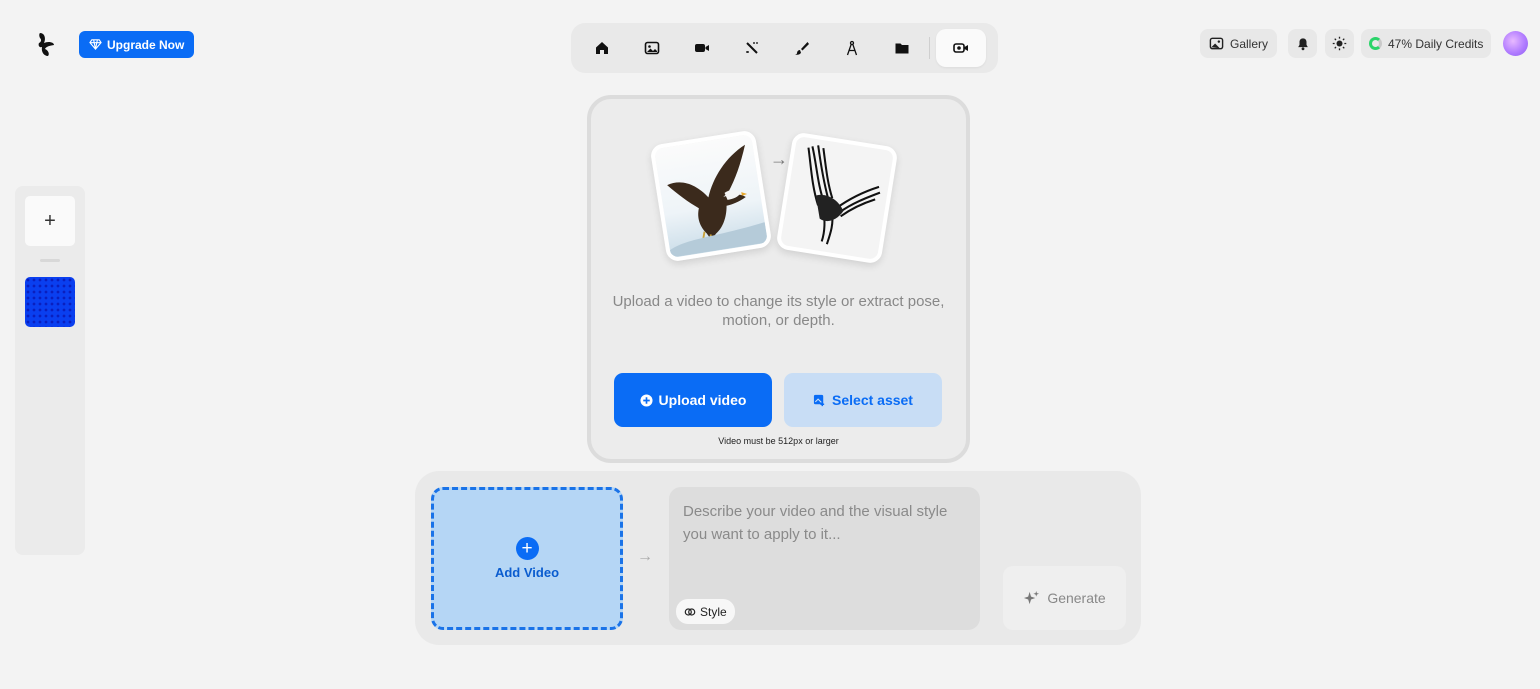 This screenshot has height=689, width=1540. I want to click on krea-logo-icon, so click(47, 44).